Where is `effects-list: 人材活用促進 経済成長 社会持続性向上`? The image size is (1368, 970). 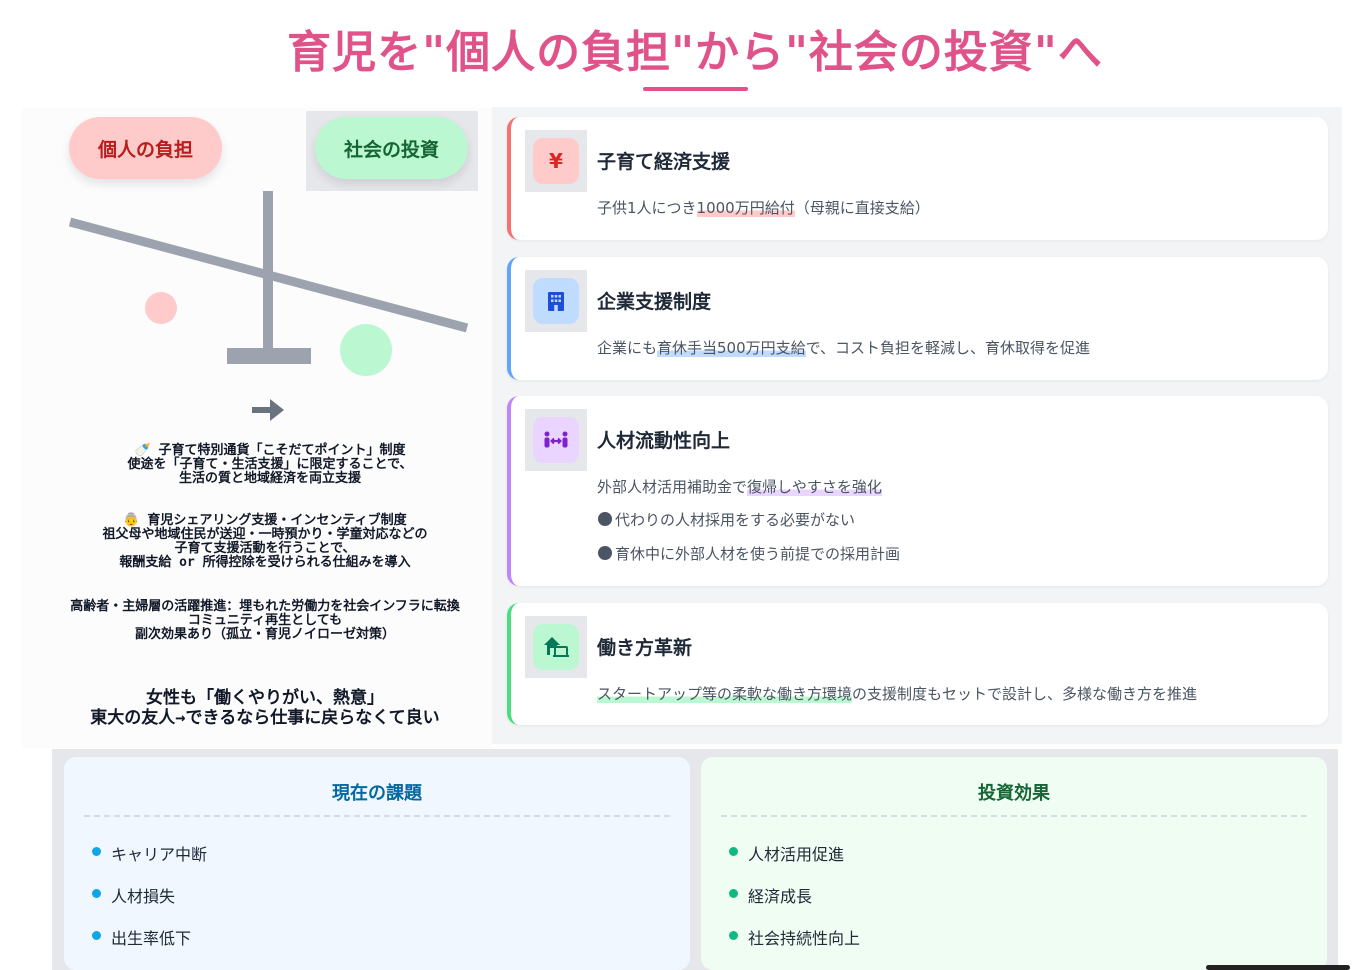 effects-list: 人材活用促進 経済成長 社会持続性向上 is located at coordinates (794, 904).